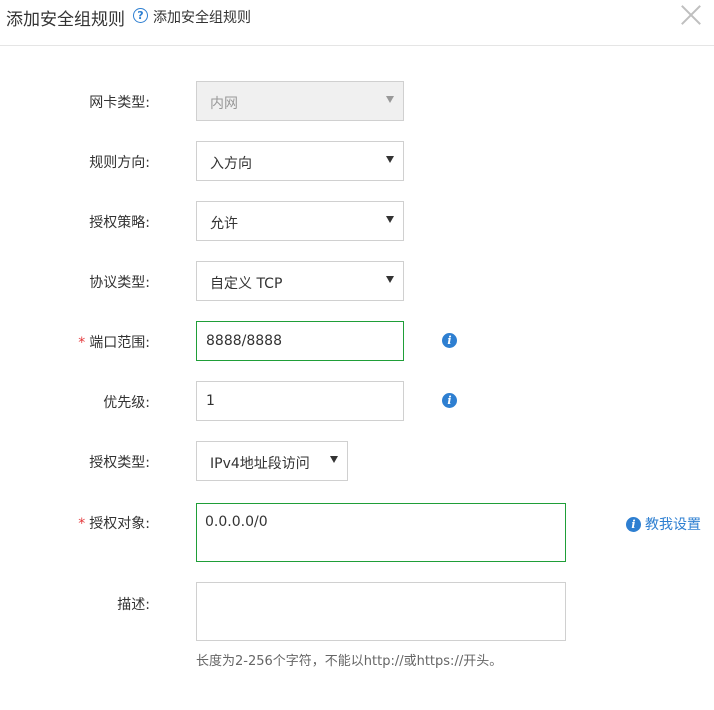 The image size is (714, 710). Describe the element at coordinates (75, 523) in the screenshot. I see `auth-object-label: * 授权对象:` at that location.